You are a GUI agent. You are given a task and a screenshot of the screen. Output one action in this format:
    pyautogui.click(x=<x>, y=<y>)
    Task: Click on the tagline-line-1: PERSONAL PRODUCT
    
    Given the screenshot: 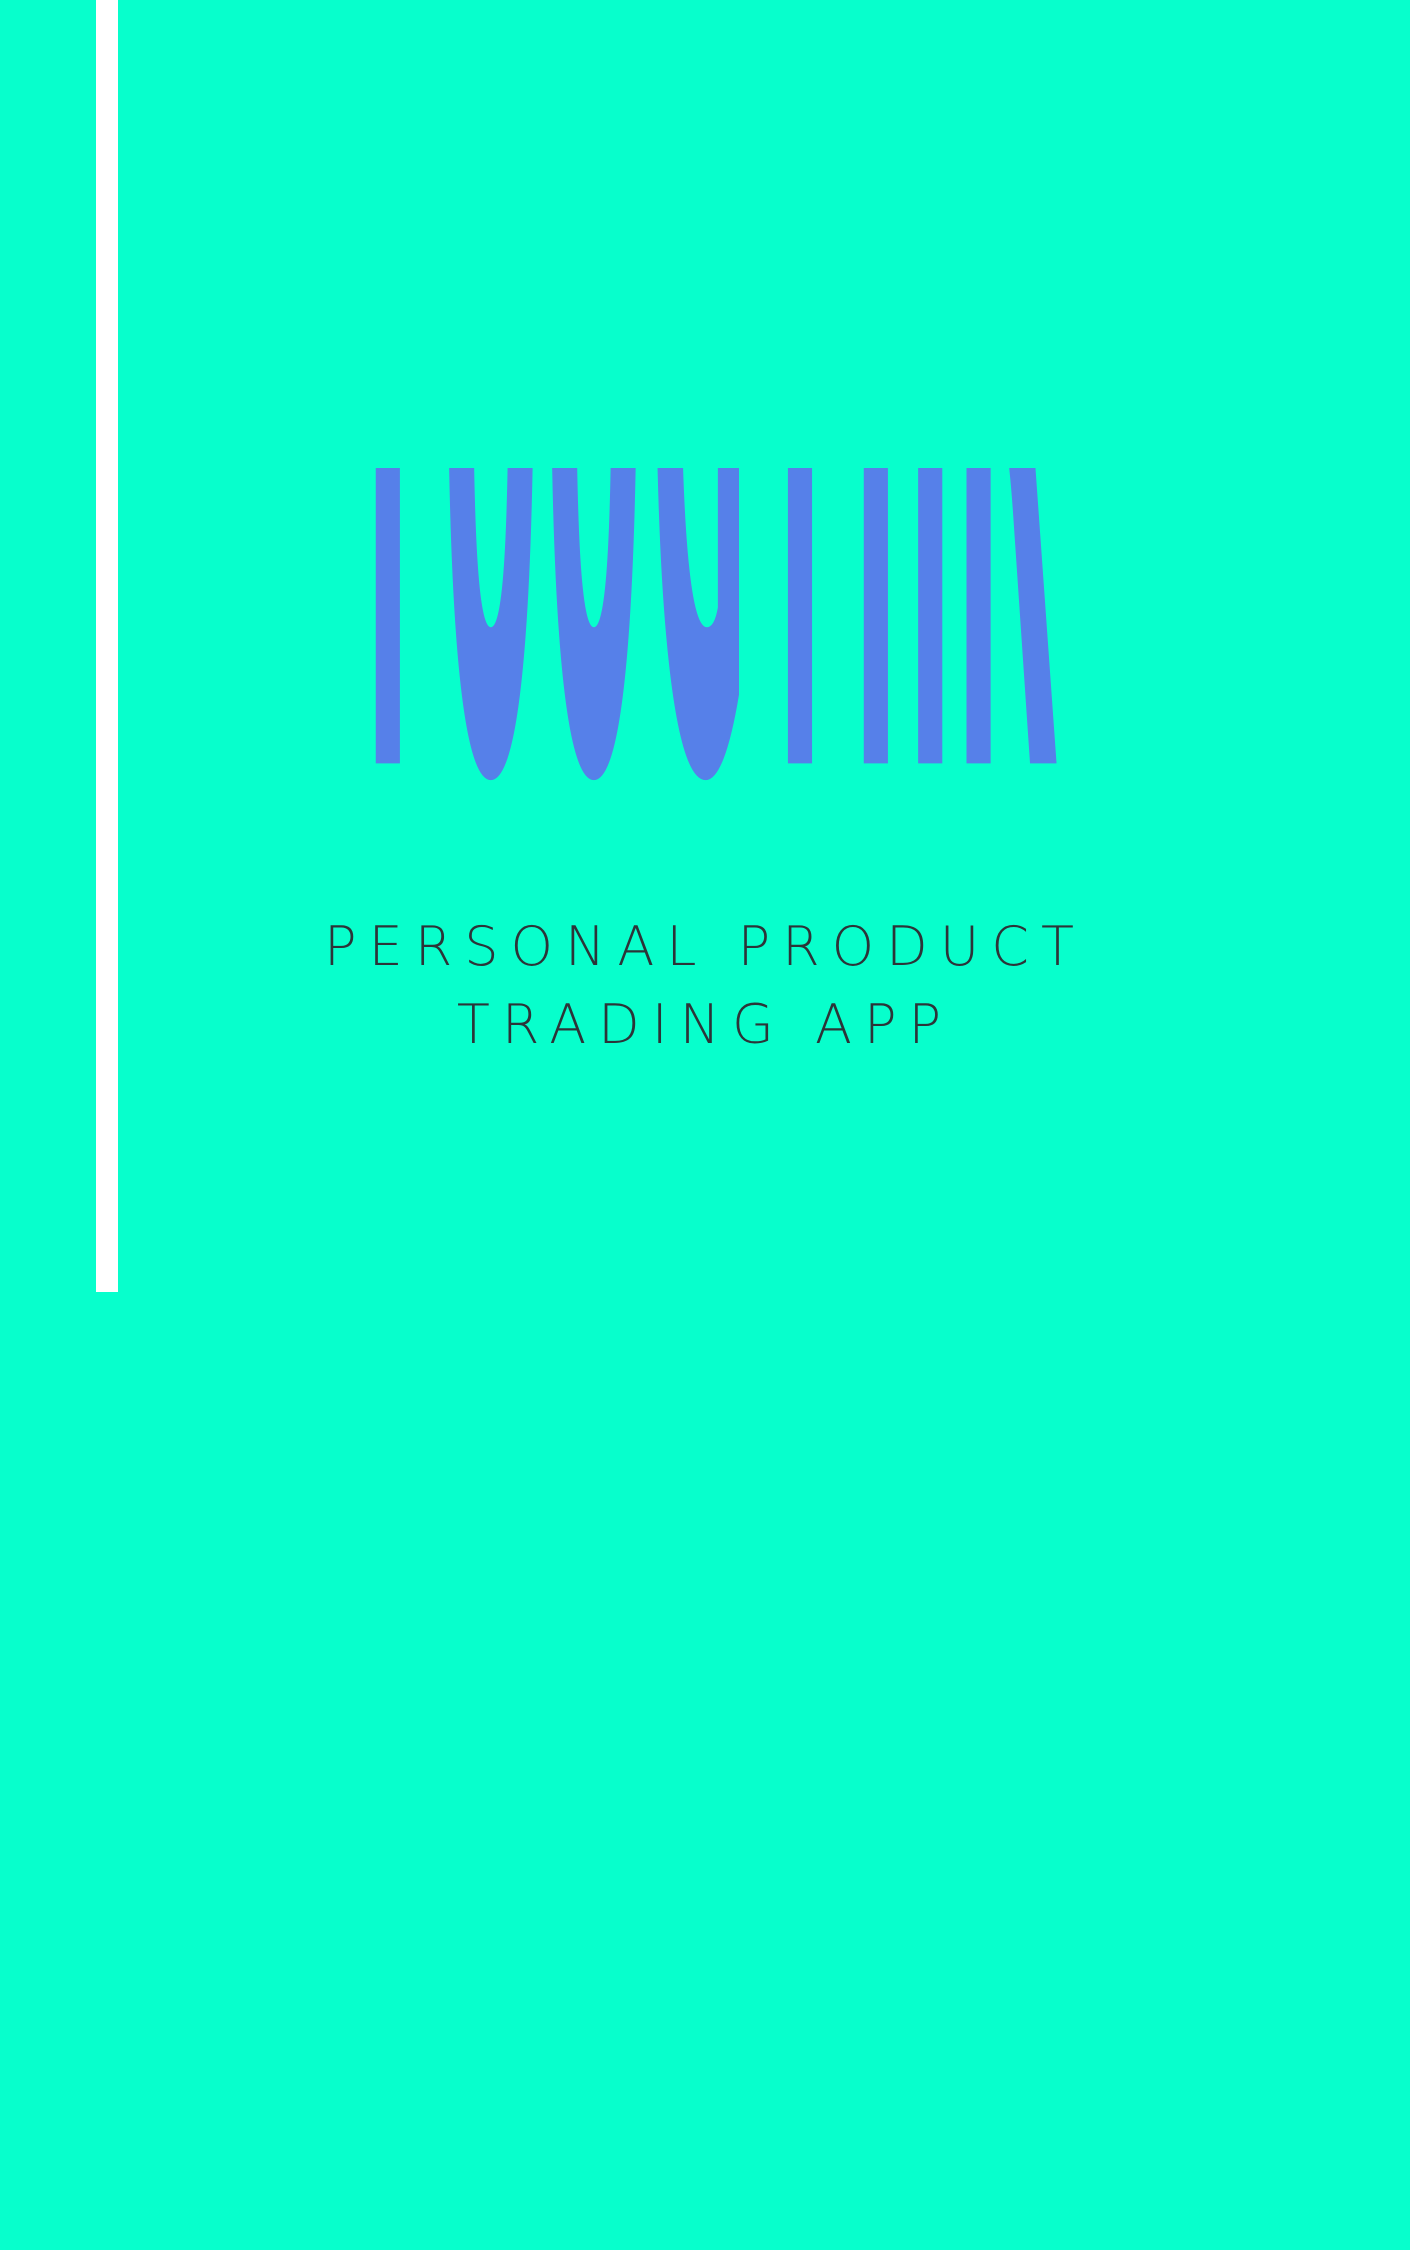 What is the action you would take?
    pyautogui.click(x=705, y=946)
    